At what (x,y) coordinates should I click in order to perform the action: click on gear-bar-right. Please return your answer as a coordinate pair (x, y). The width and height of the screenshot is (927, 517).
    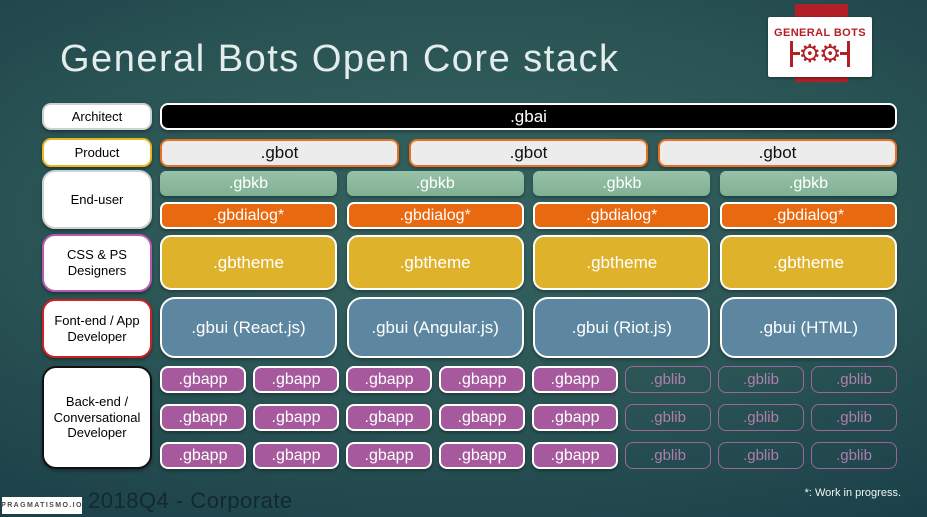
    Looking at the image, I should click on (849, 53).